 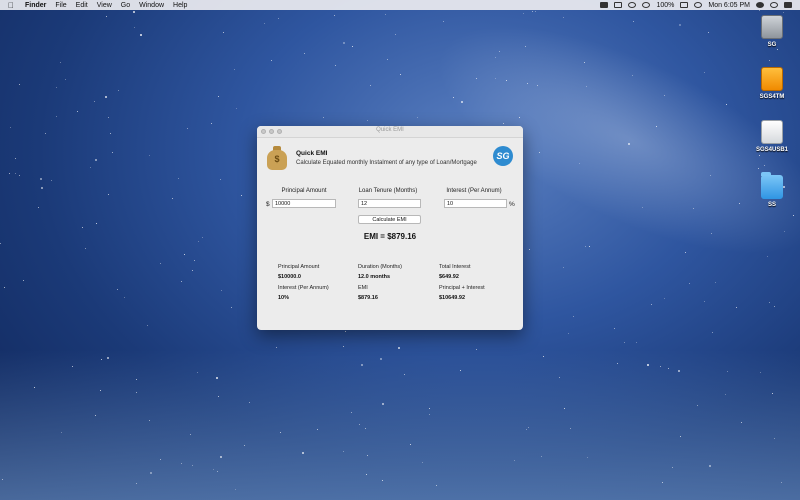 I want to click on battery-icon, so click(x=684, y=5).